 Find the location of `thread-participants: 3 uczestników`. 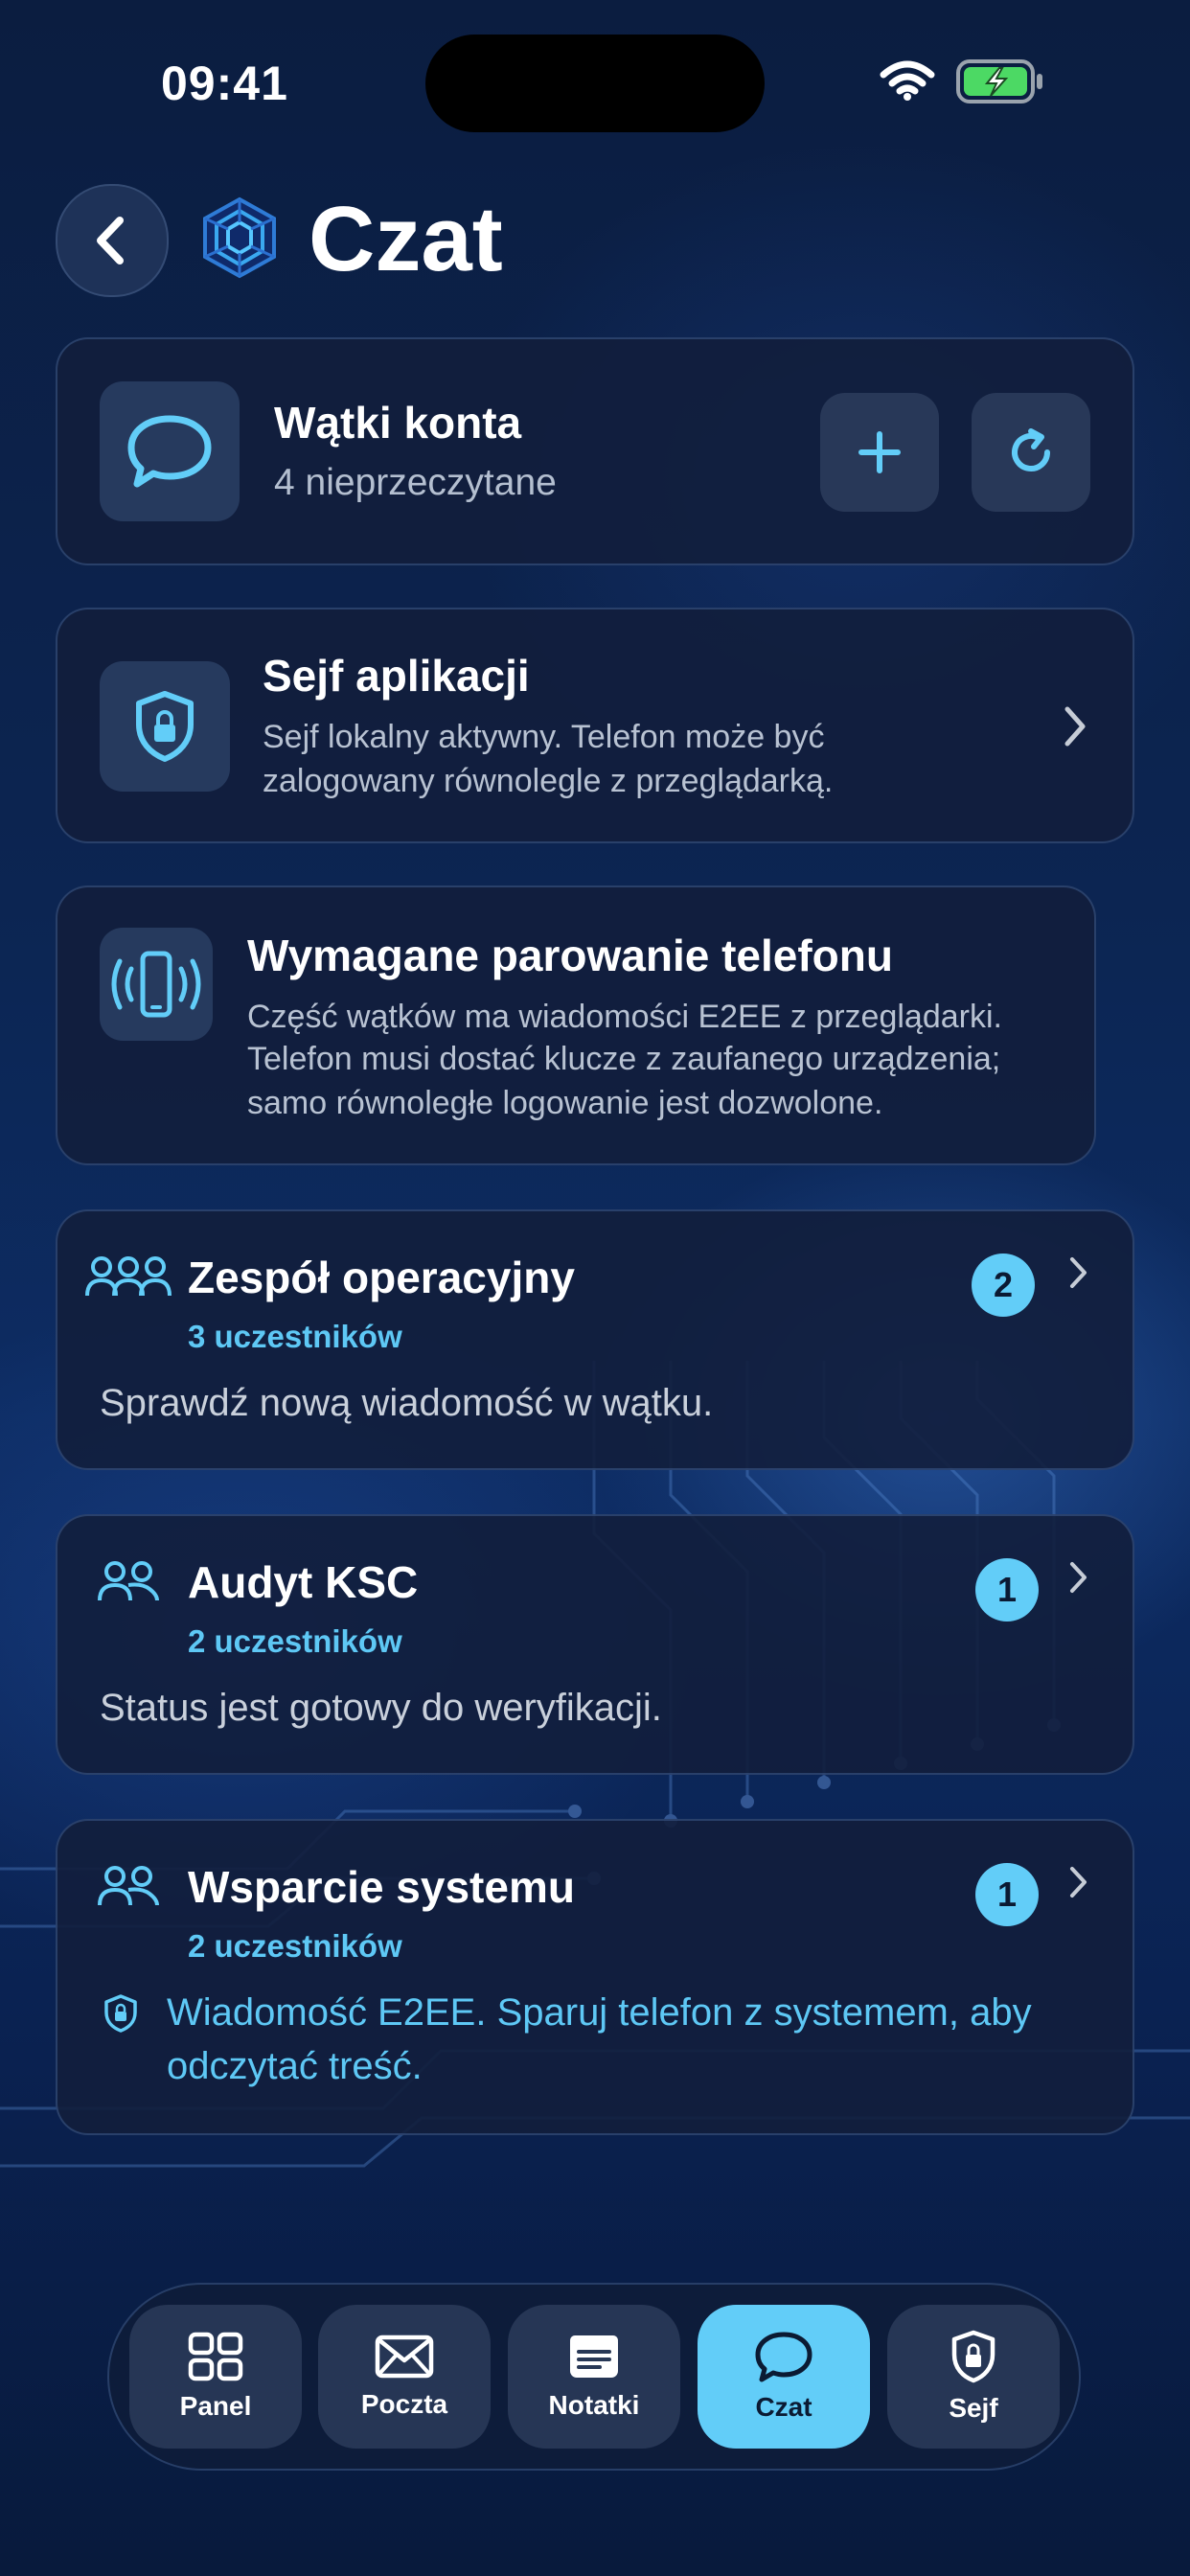

thread-participants: 3 uczestników is located at coordinates (295, 1336).